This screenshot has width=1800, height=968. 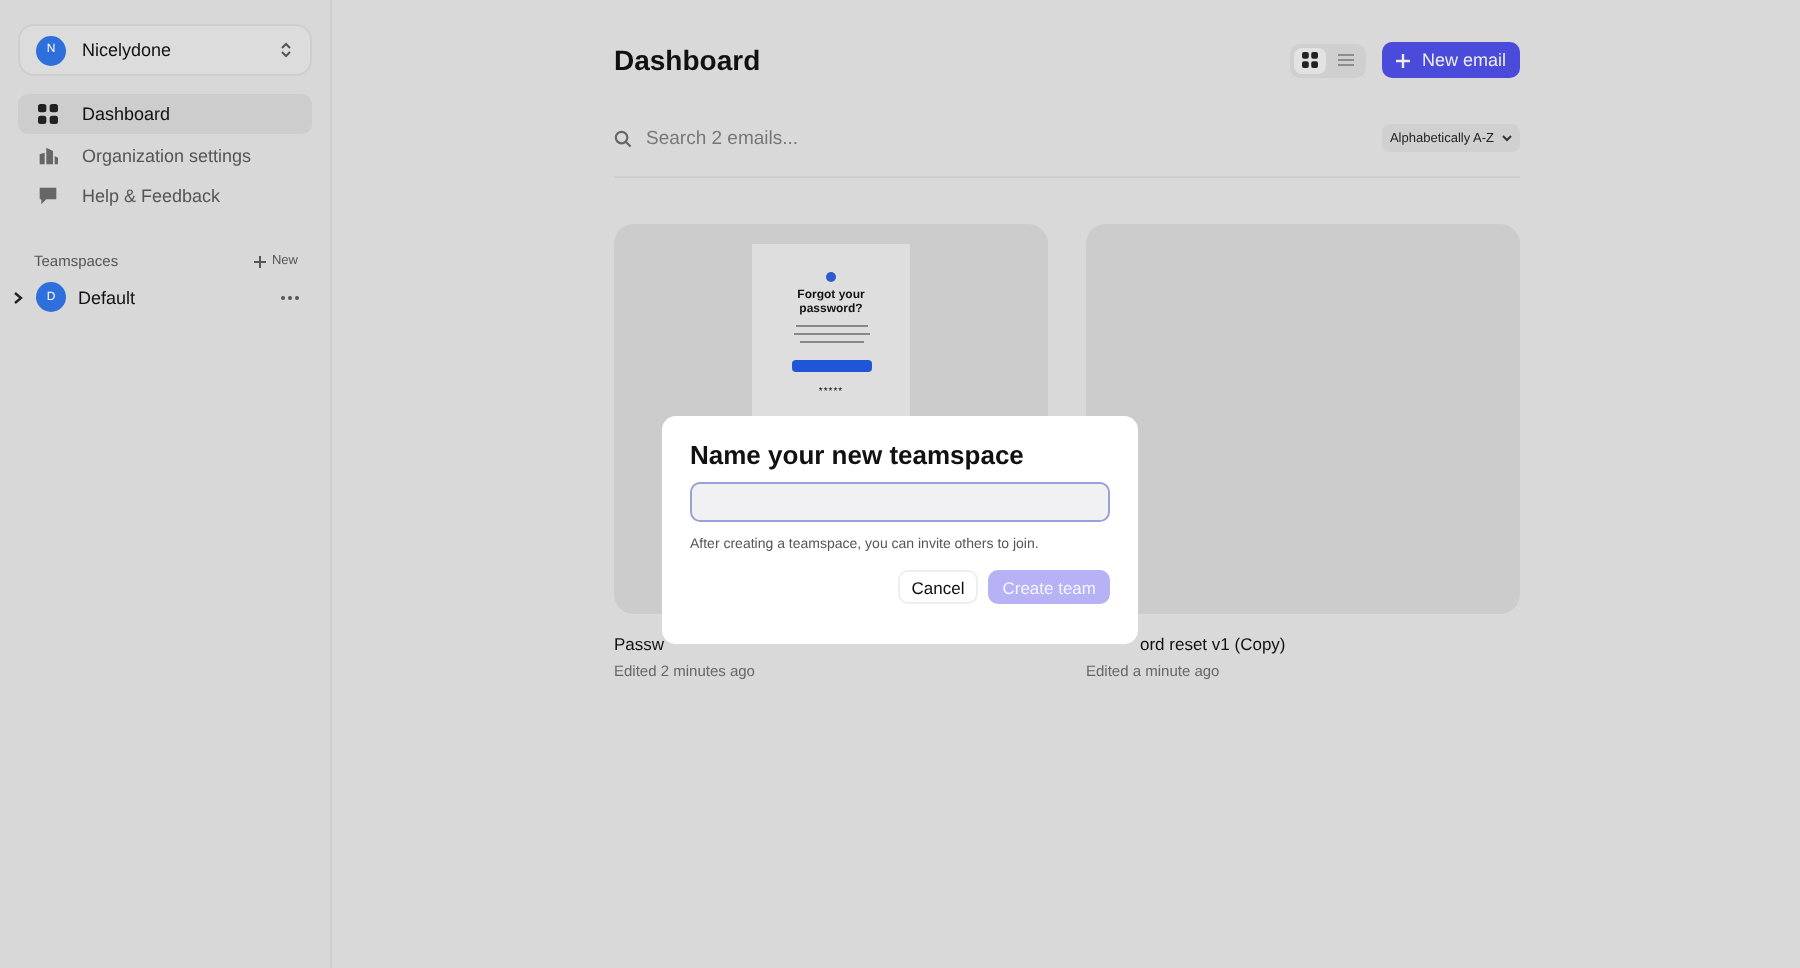 What do you see at coordinates (640, 644) in the screenshot?
I see `email-title: Passw` at bounding box center [640, 644].